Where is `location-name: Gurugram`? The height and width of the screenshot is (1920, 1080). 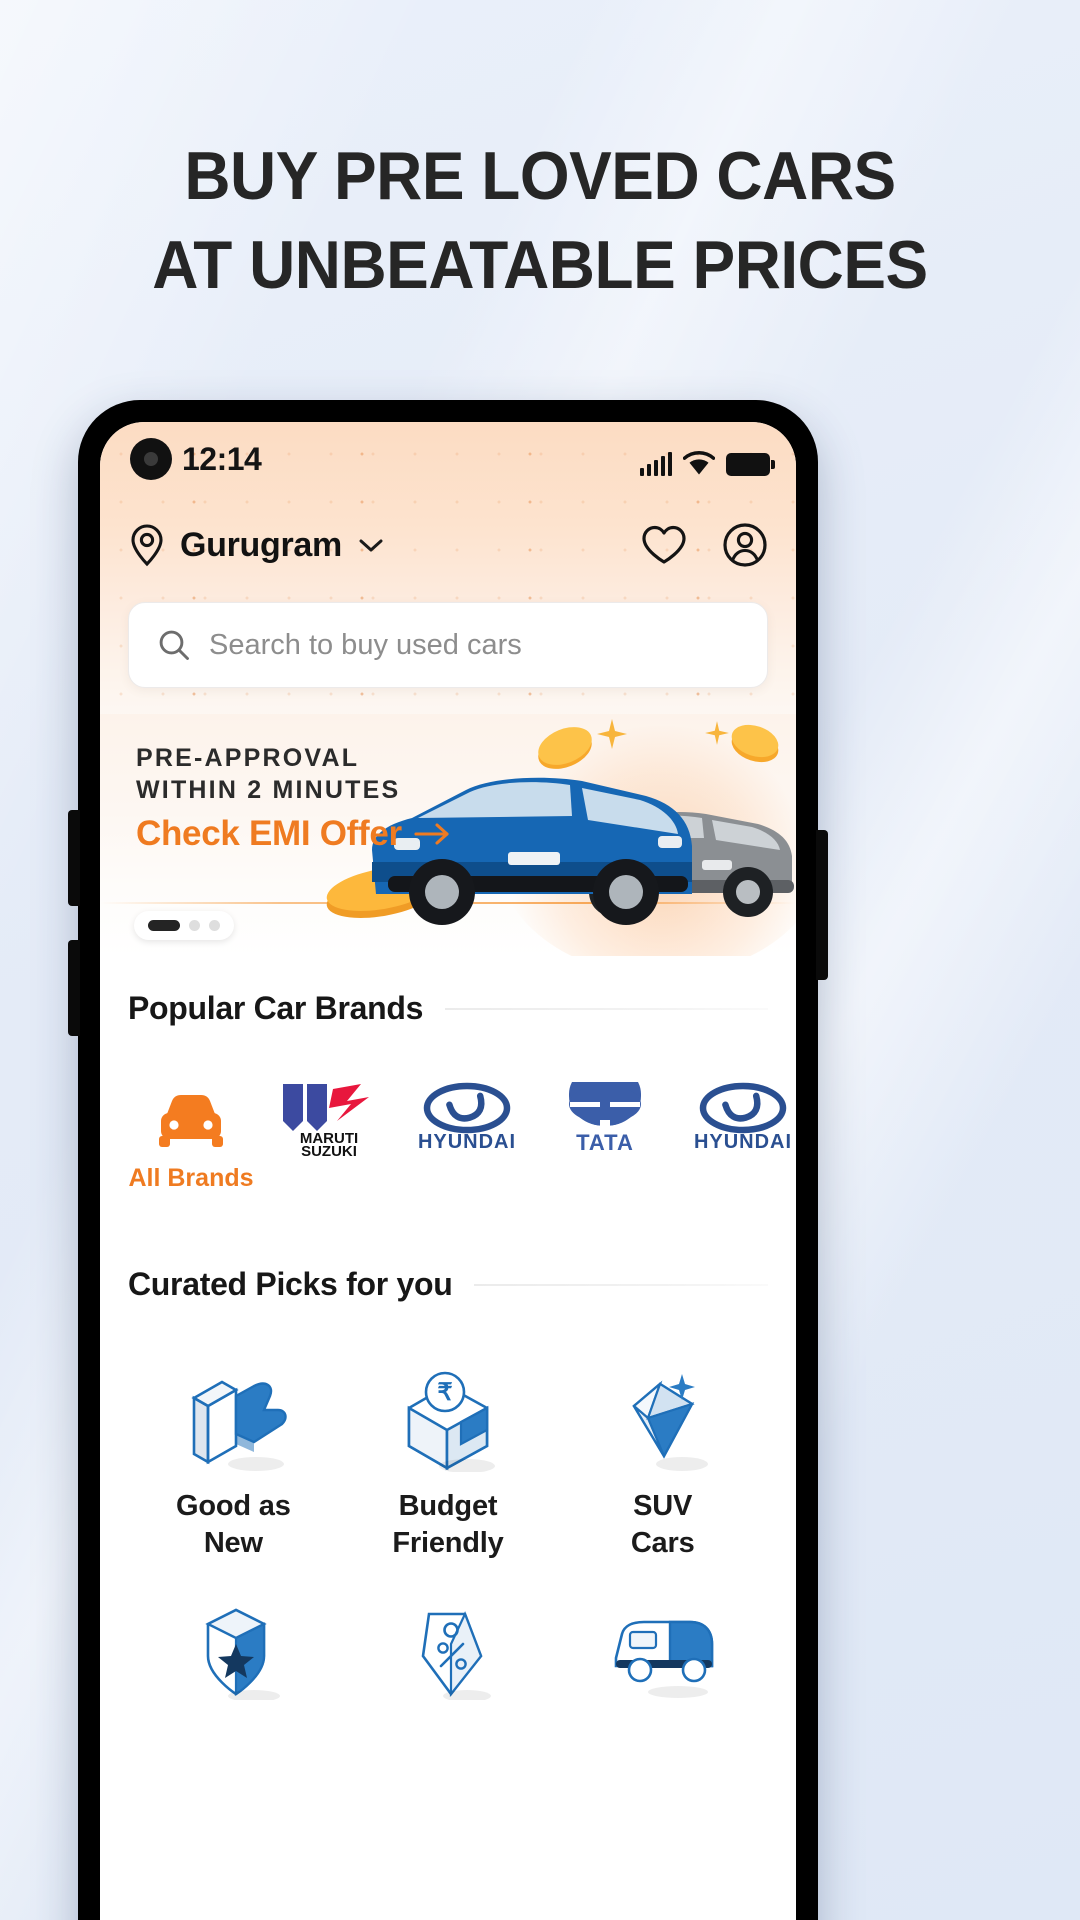 location-name: Gurugram is located at coordinates (261, 544).